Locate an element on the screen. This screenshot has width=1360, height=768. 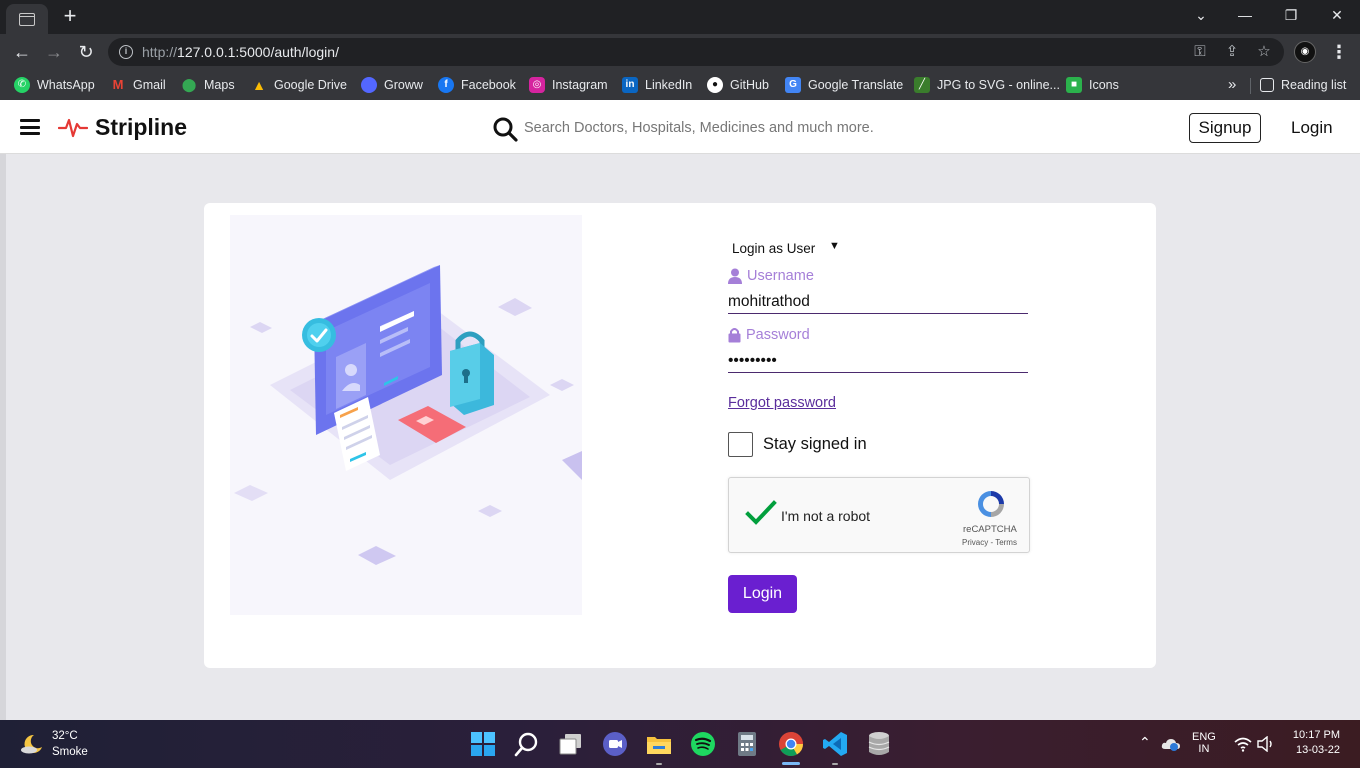
username-label: Username is located at coordinates (771, 276).